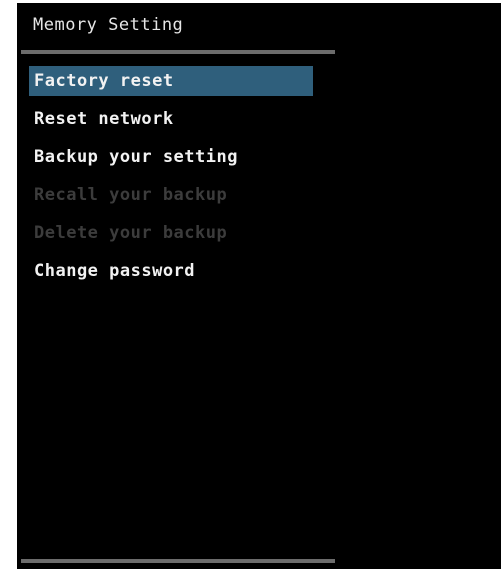  Describe the element at coordinates (171, 119) in the screenshot. I see `menu-item-reset-network: Reset network` at that location.